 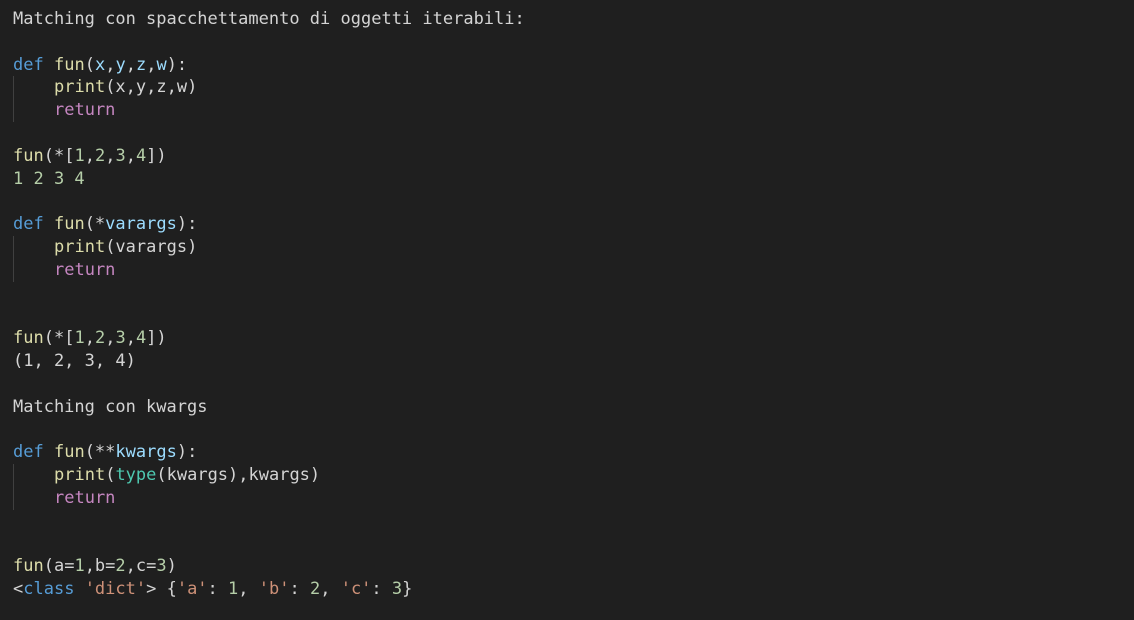 What do you see at coordinates (269, 475) in the screenshot?
I see `code-line-print-type-kwargs: print(type(kwargs),kwargs)` at bounding box center [269, 475].